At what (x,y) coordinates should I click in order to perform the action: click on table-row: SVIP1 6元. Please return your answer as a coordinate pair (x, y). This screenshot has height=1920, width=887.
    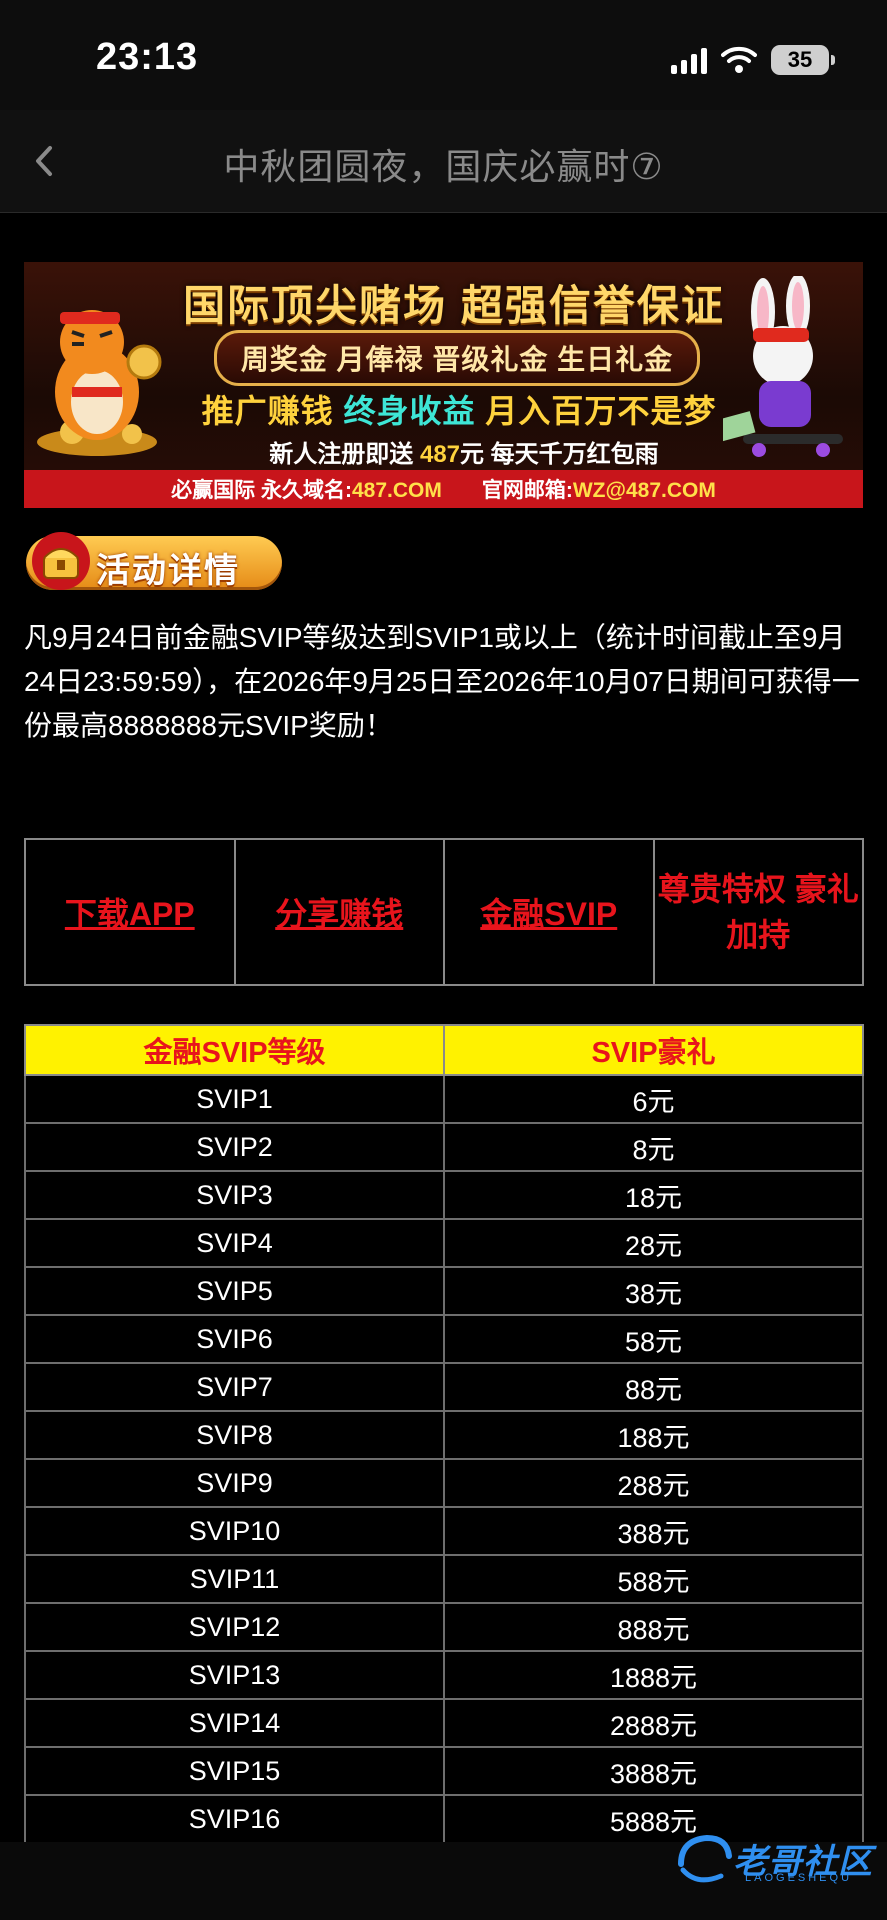
    Looking at the image, I should click on (444, 1099).